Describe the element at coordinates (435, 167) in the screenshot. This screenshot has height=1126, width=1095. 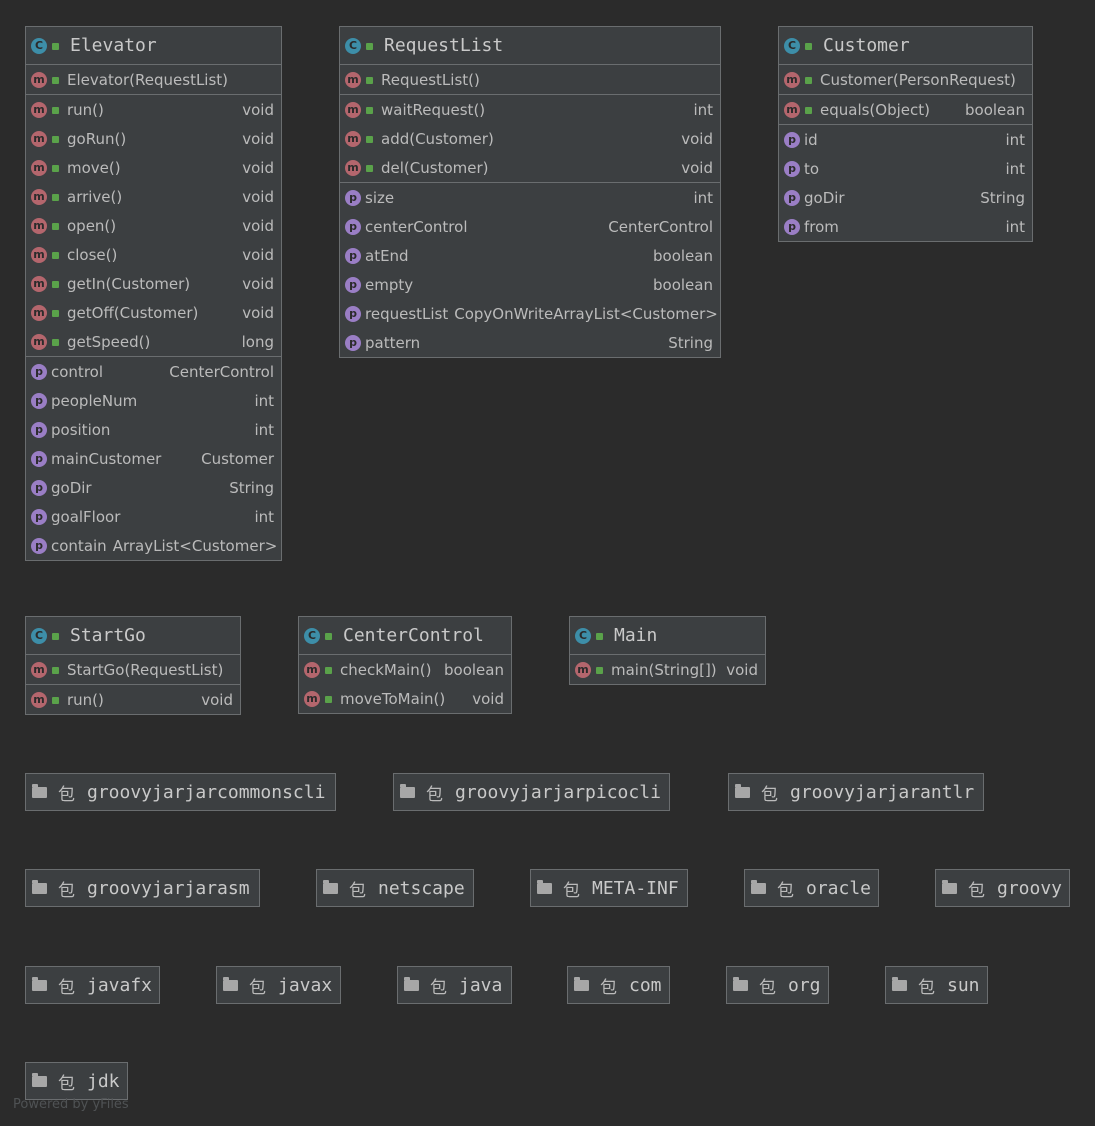
I see `method-name: del(Customer)` at that location.